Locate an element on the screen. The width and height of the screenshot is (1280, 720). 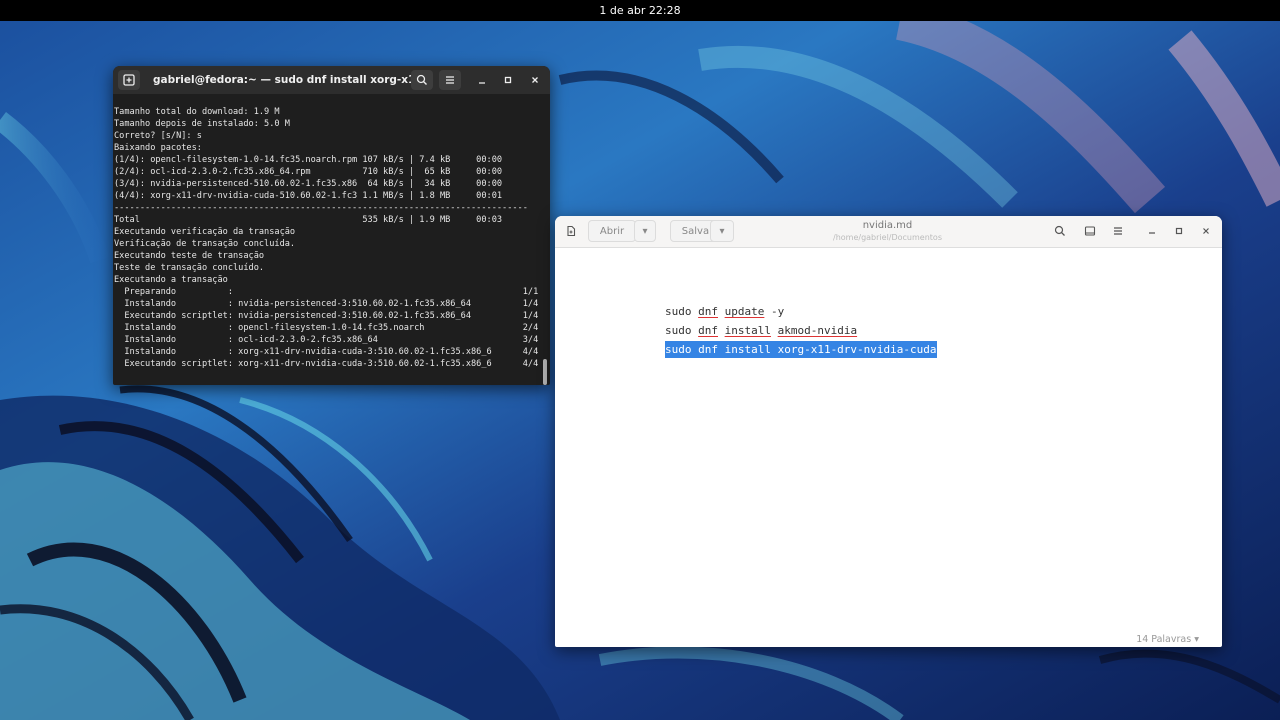
open-label: Abrir is located at coordinates (612, 231).